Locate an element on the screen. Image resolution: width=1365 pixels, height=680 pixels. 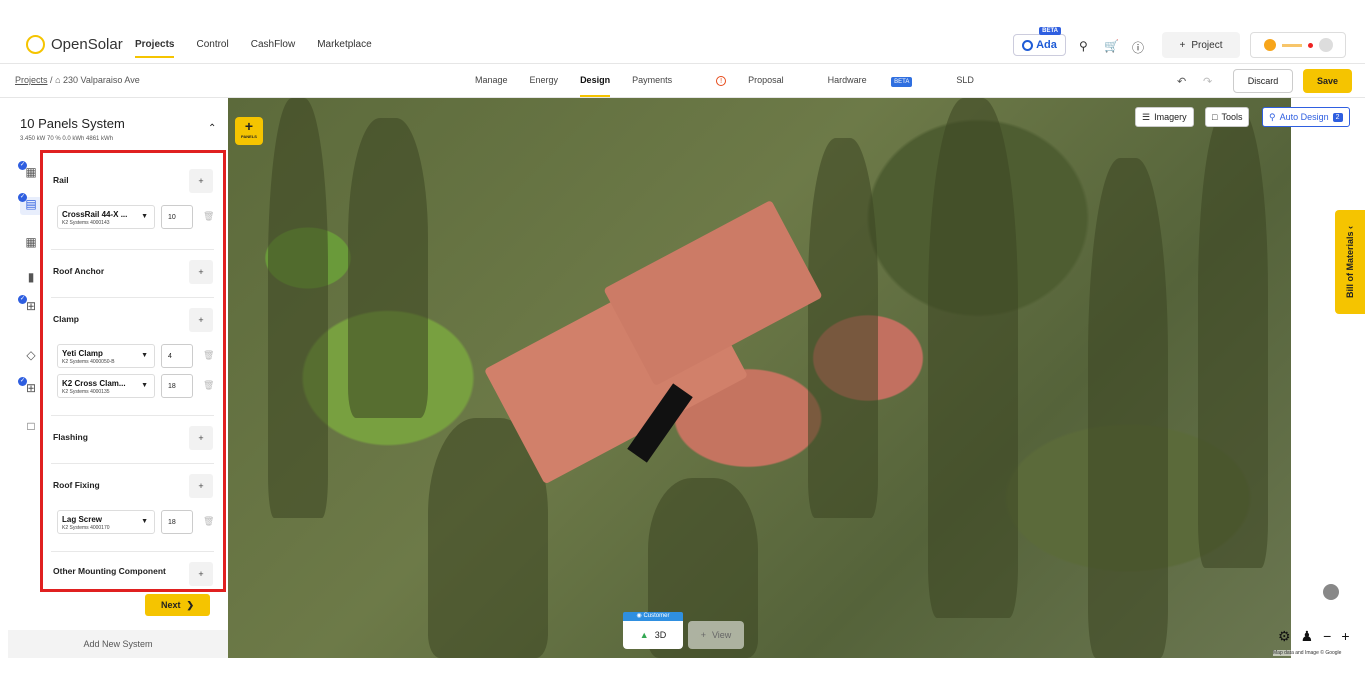
battery-icon: ▮ is located at coordinates (31, 277).